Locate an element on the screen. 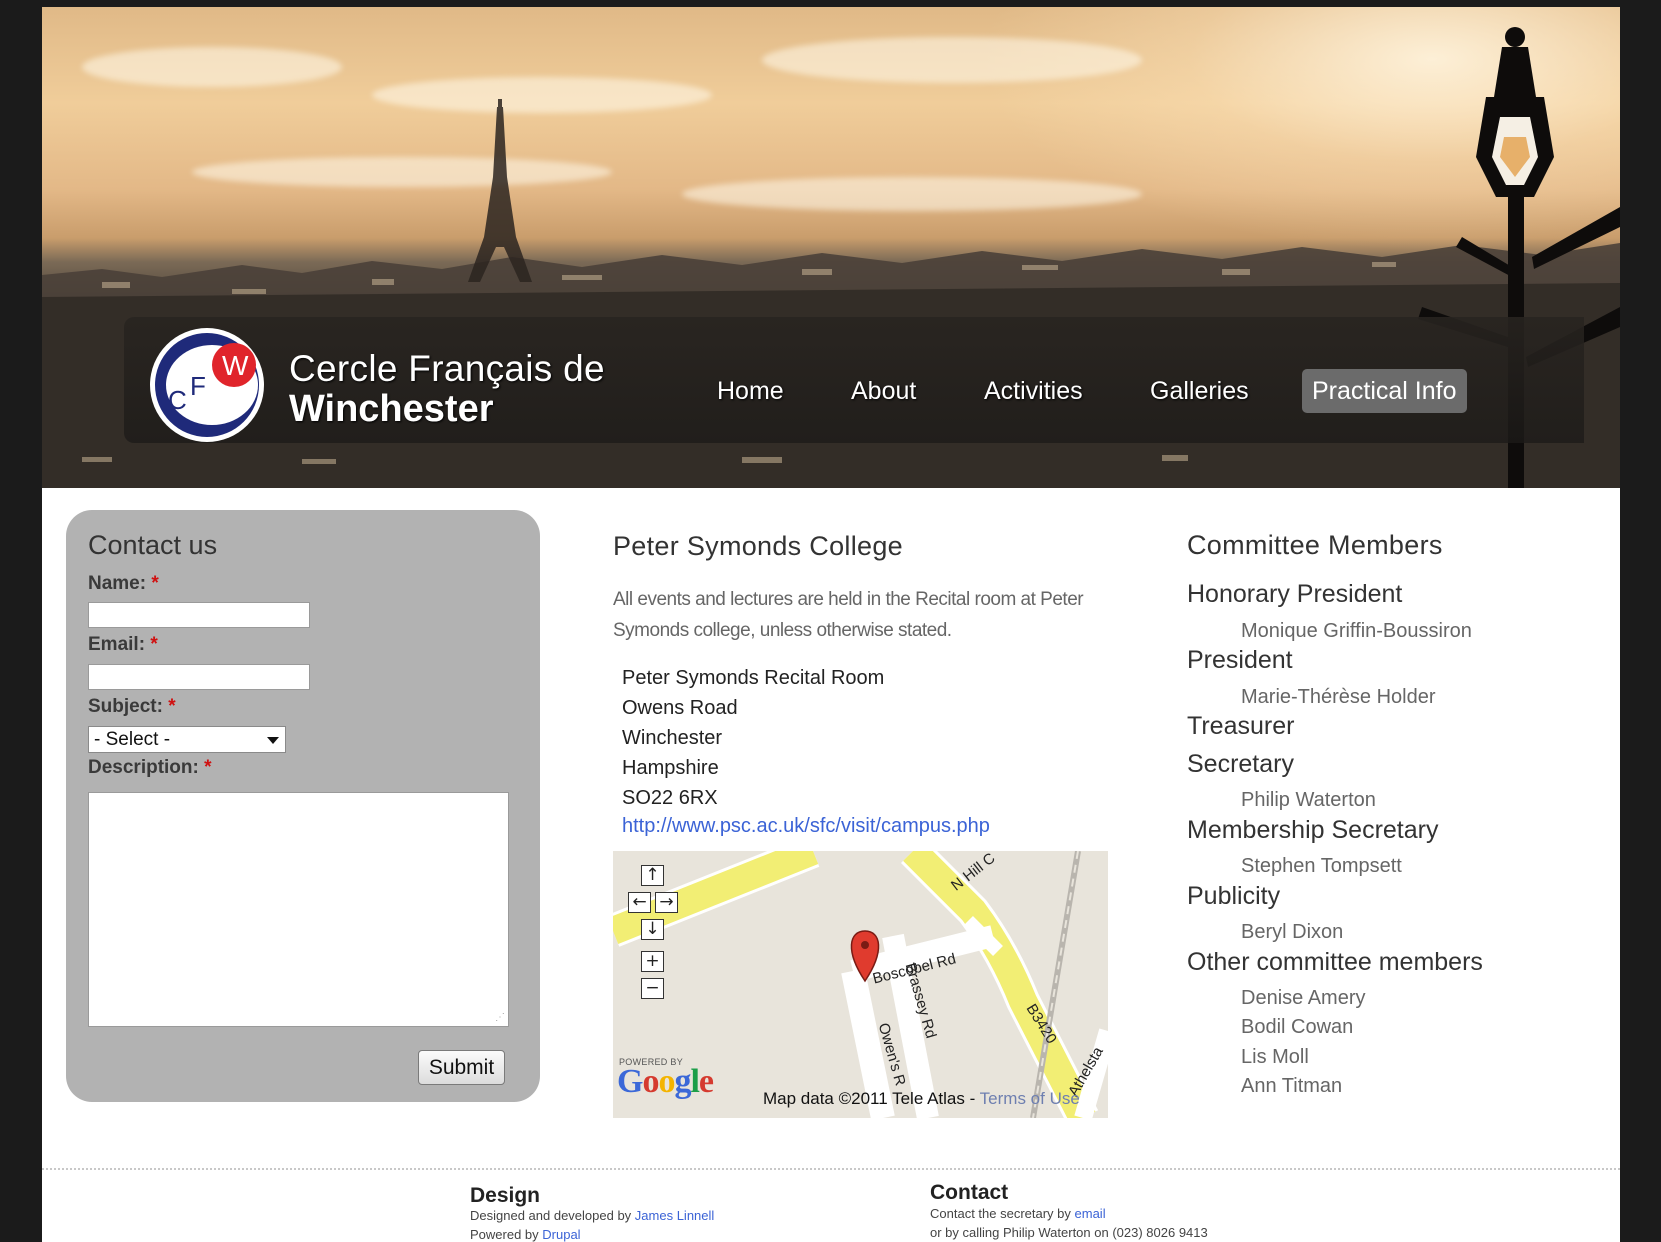  footer-powered-by: Powered by Drupal is located at coordinates (525, 1234).